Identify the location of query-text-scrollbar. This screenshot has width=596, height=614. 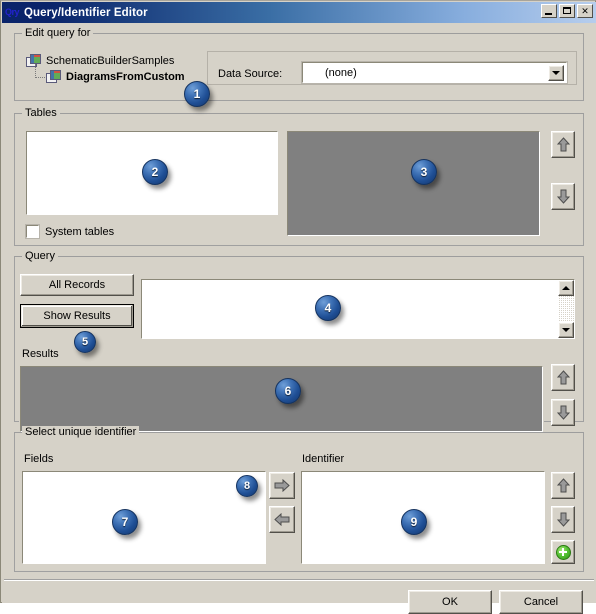
(566, 309).